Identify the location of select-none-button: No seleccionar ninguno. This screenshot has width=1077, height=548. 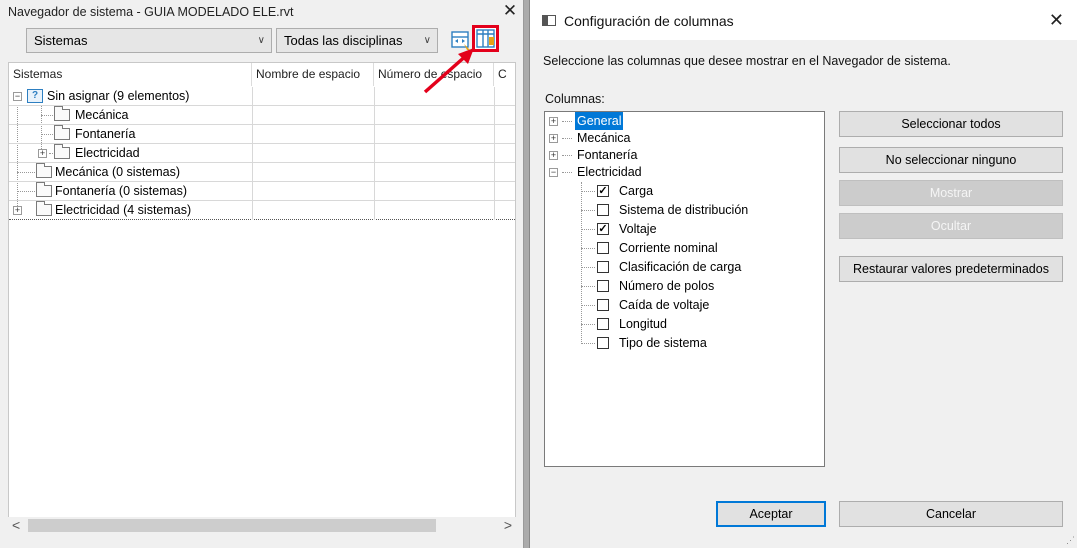
(951, 160).